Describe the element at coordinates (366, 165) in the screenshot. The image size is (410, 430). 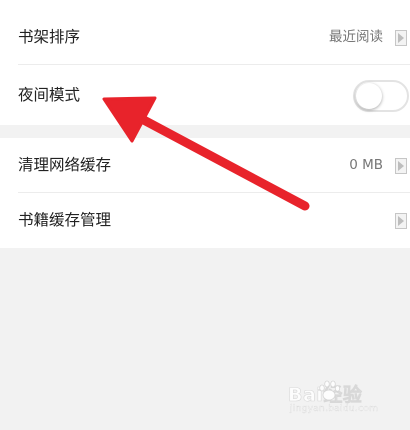
I see `clear-network-cache-value: 0 MB` at that location.